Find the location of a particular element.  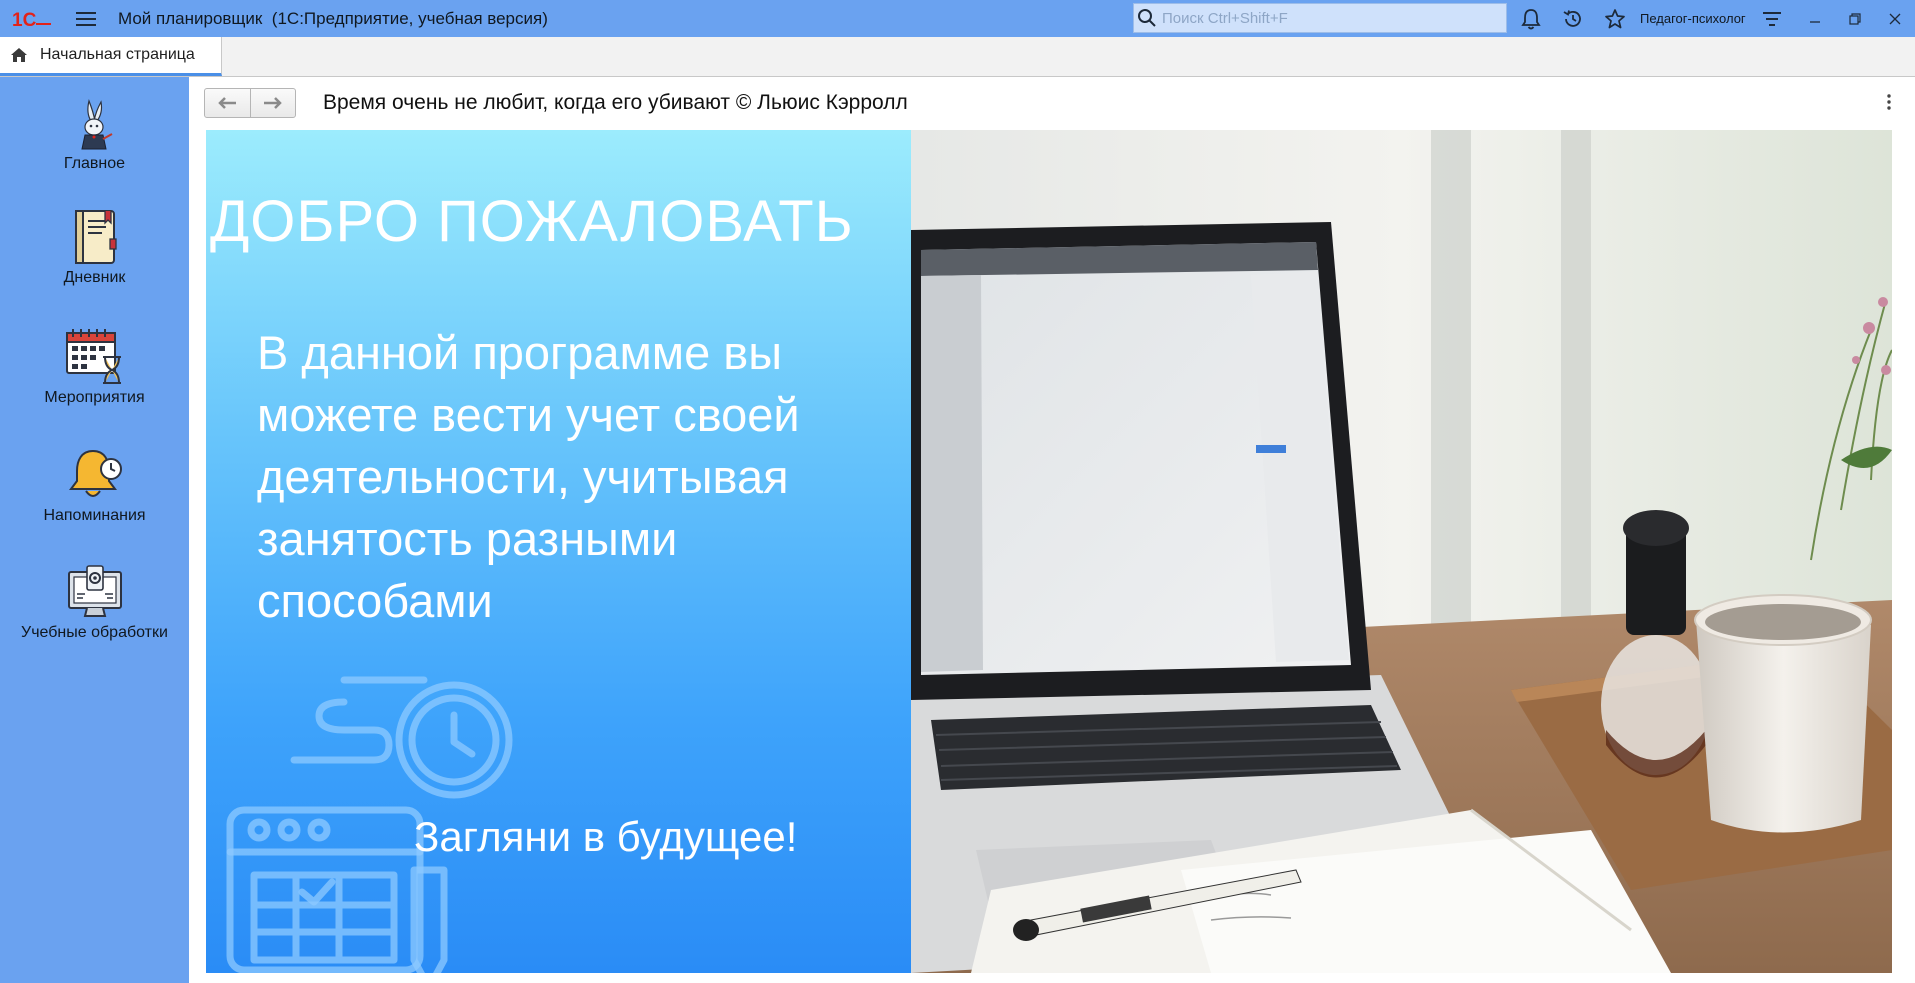

arrow-left-icon is located at coordinates (227, 103).